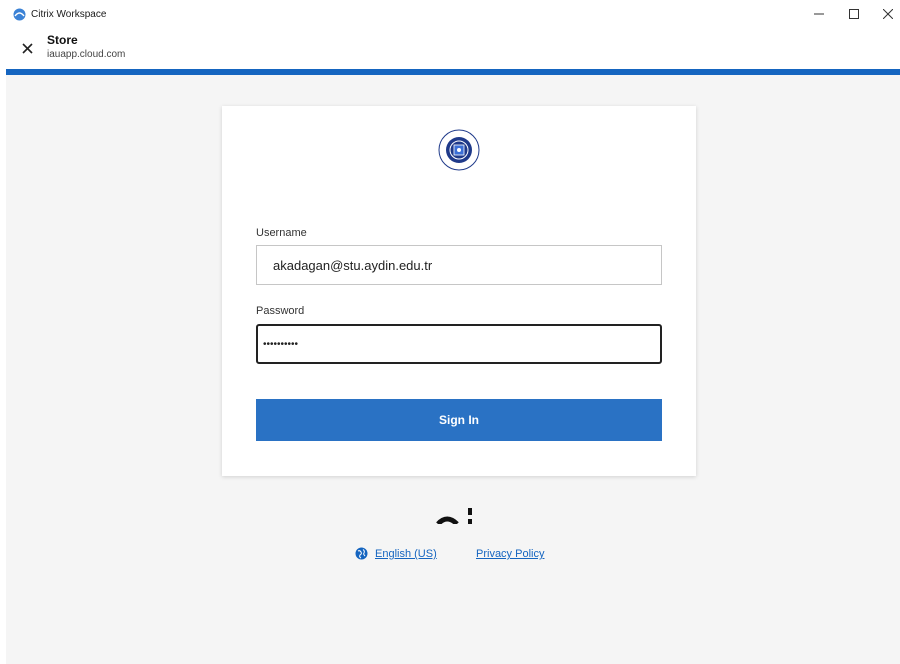 The image size is (900, 664). Describe the element at coordinates (19, 14) in the screenshot. I see `citrix-workspace-icon` at that location.